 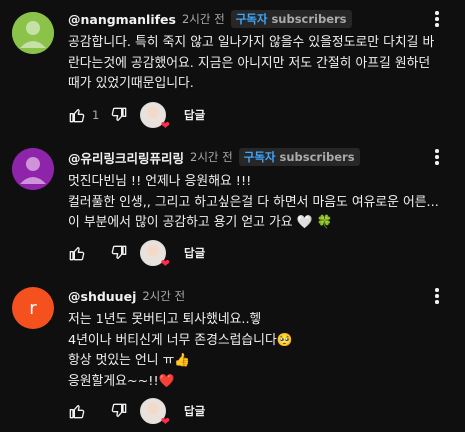 I want to click on comment-actions: 1 ❤ 답글, so click(x=136, y=116).